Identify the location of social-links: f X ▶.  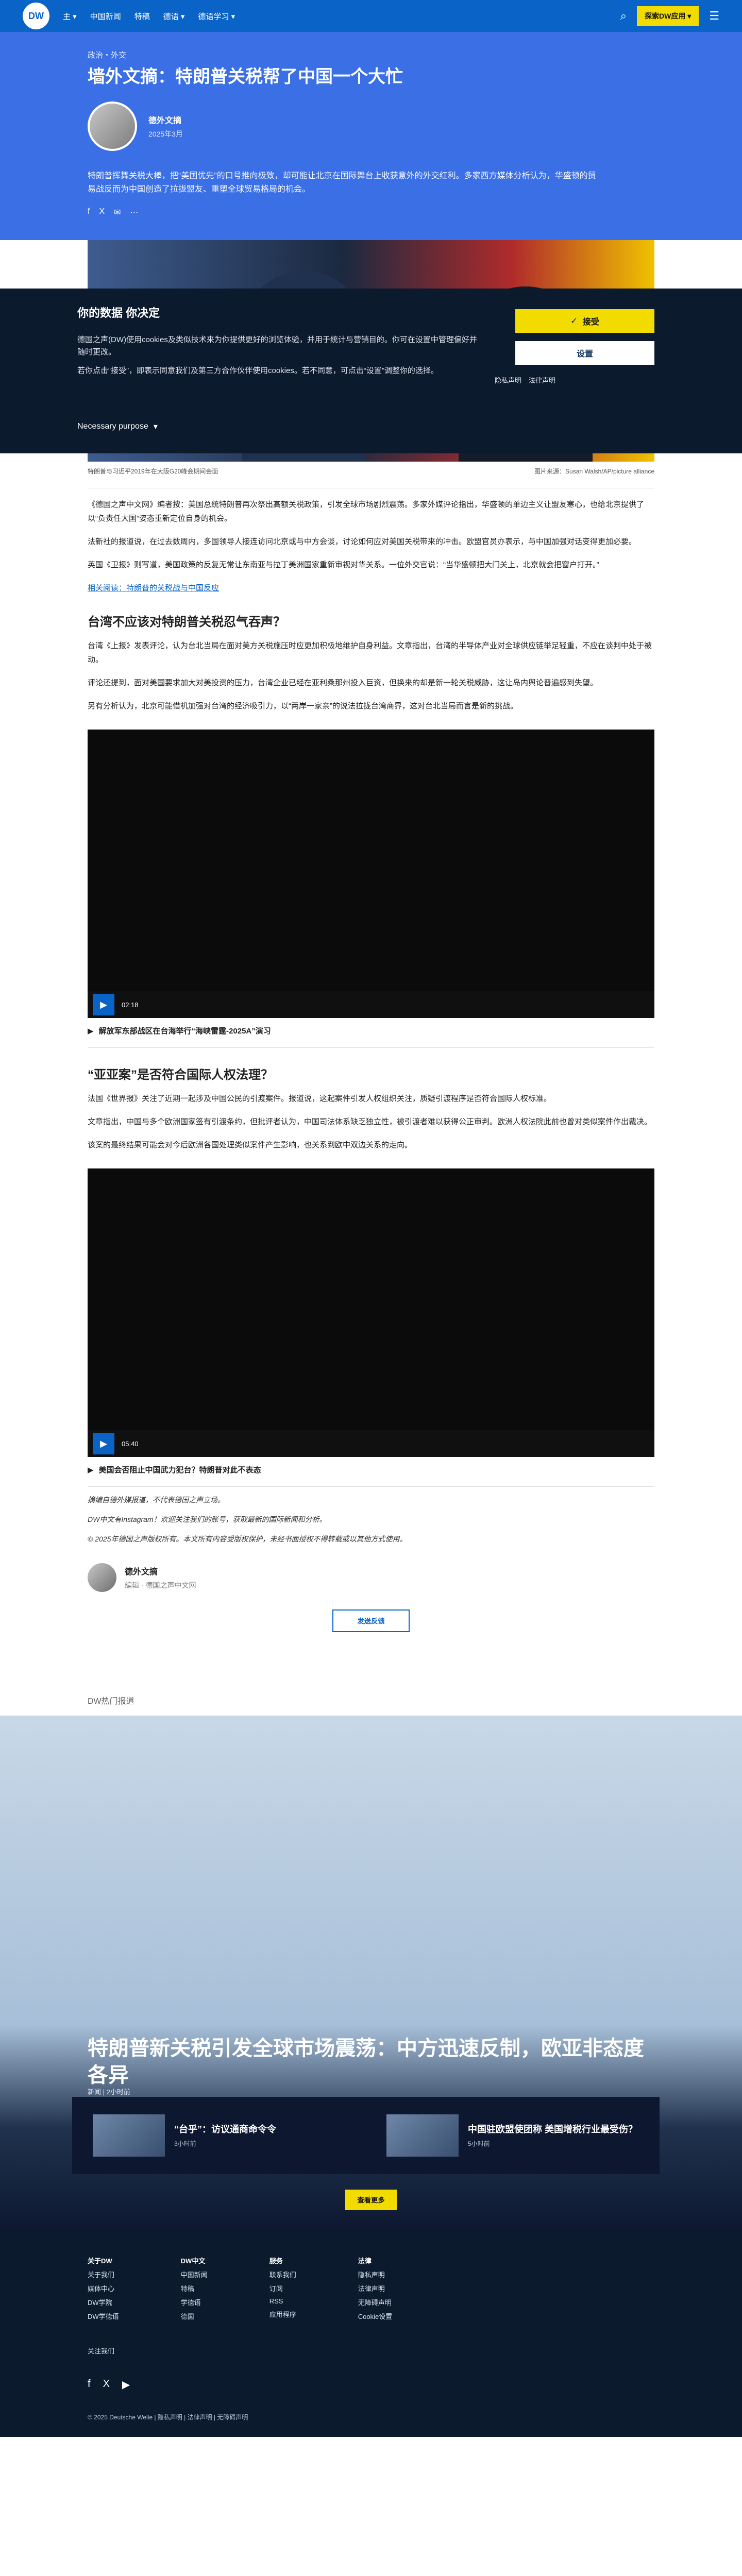
(371, 2385).